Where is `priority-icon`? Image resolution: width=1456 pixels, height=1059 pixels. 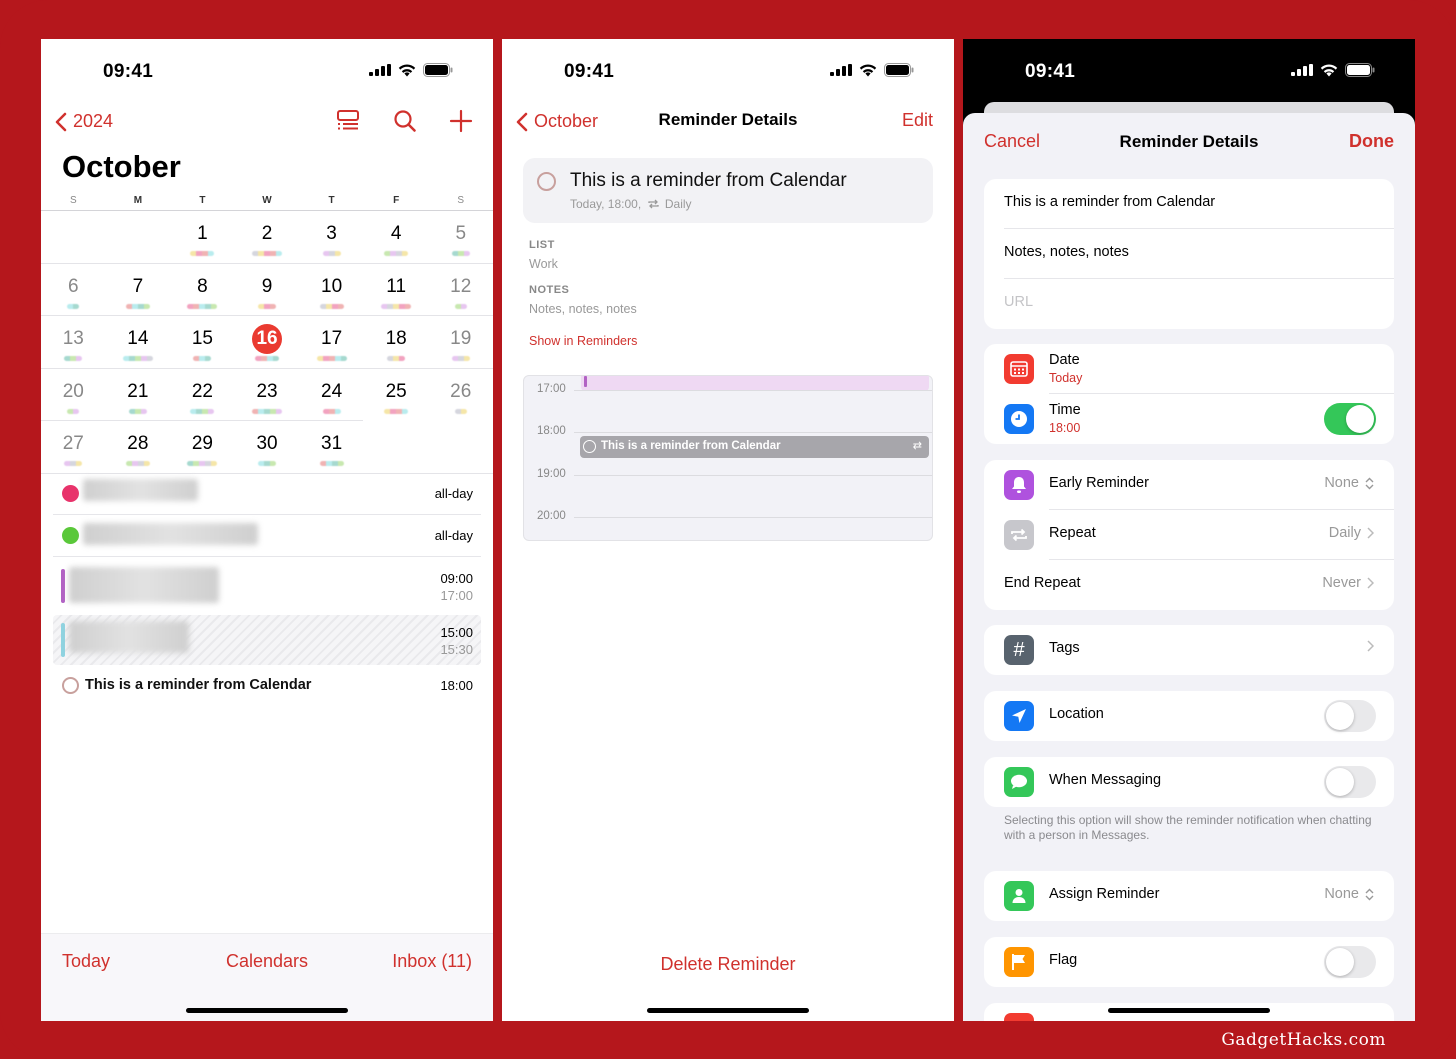 priority-icon is located at coordinates (1019, 1017).